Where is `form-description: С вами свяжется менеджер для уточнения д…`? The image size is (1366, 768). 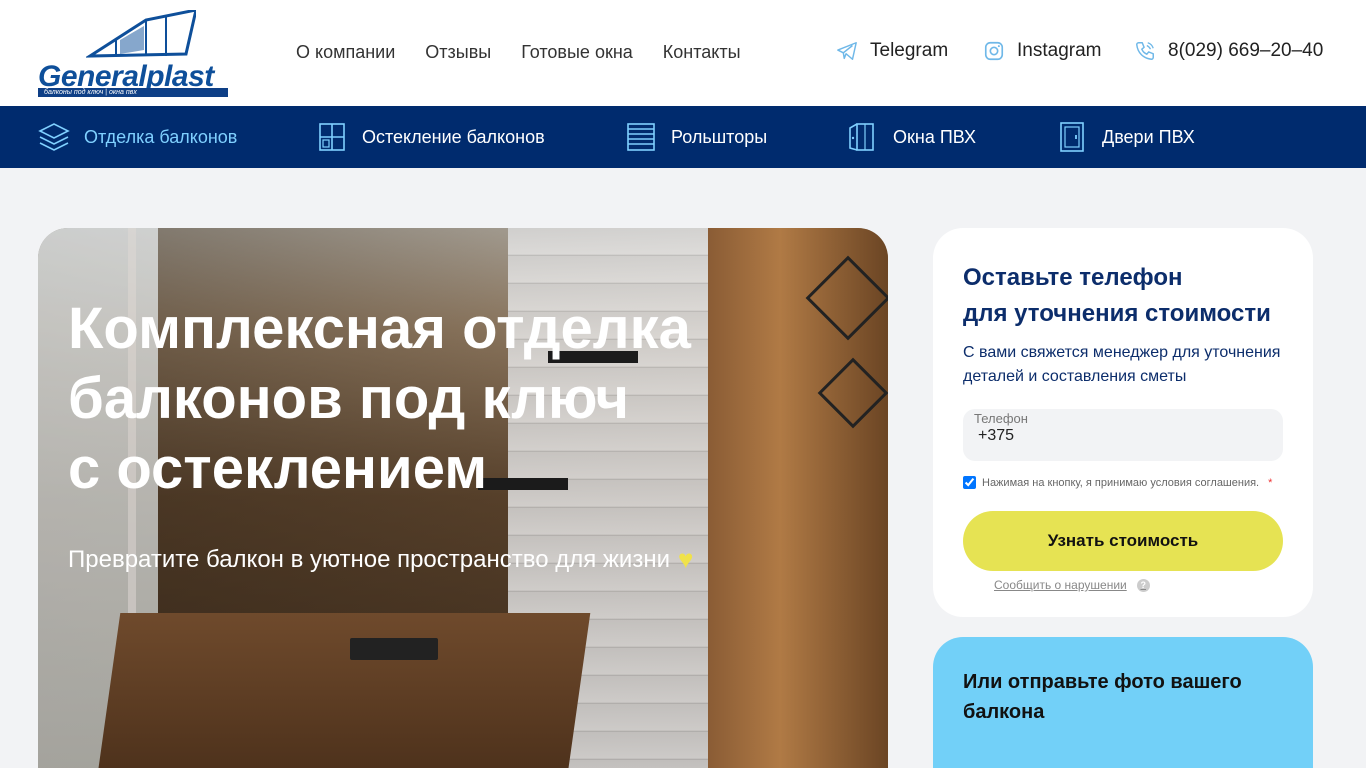 form-description: С вами свяжется менеджер для уточнения д… is located at coordinates (1122, 364).